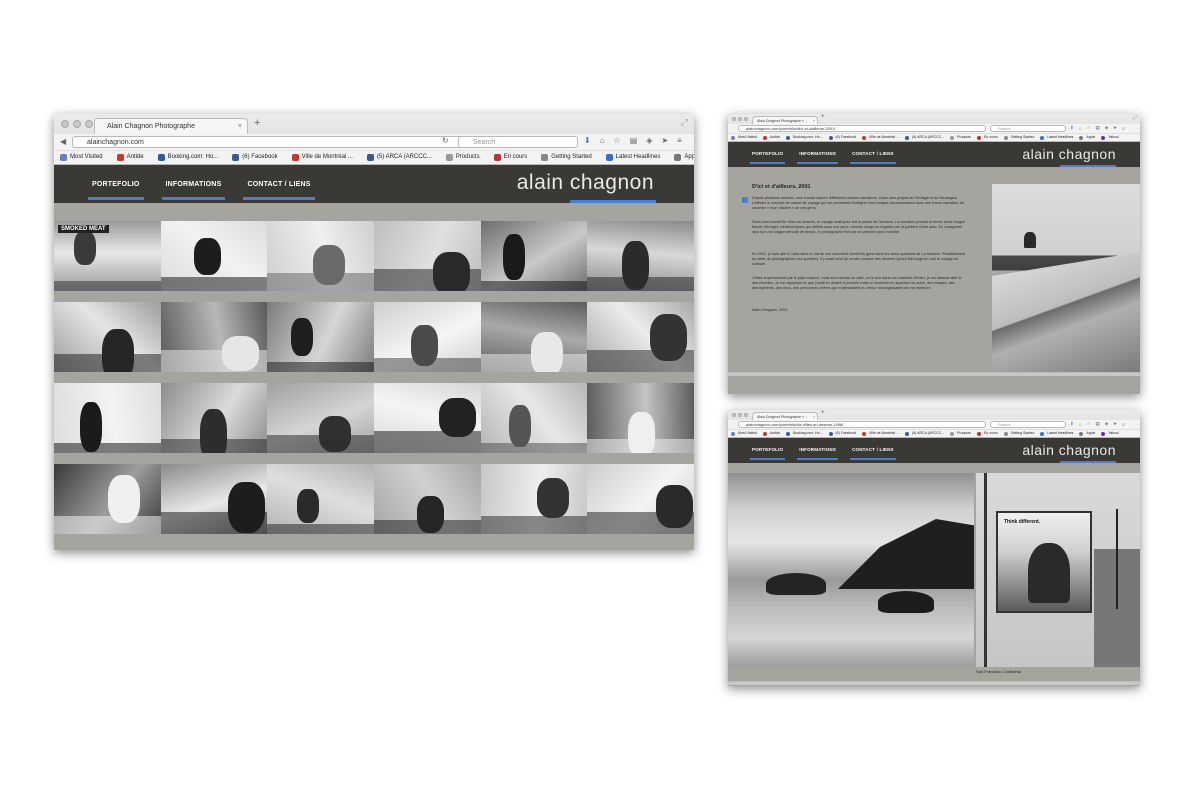  Describe the element at coordinates (818, 157) in the screenshot. I see `nav-informations: INFORMATIONS` at that location.